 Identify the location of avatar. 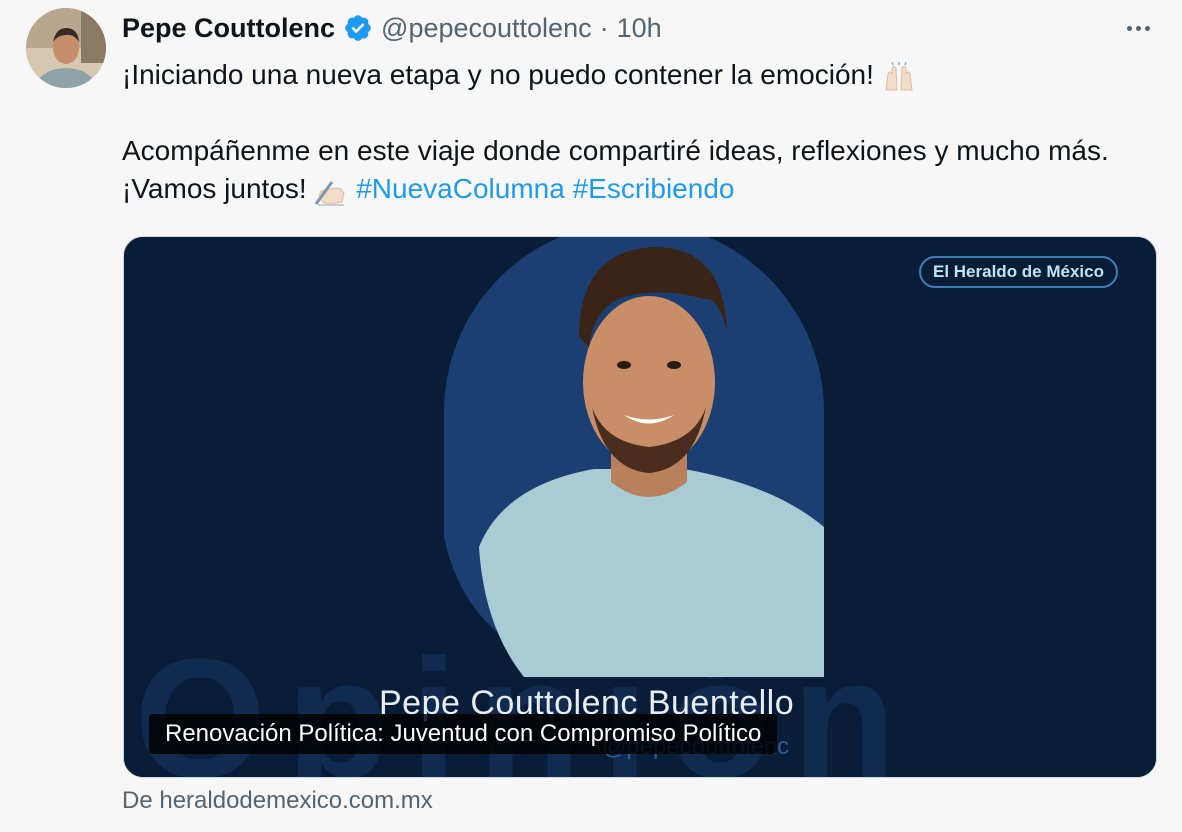
(66, 48).